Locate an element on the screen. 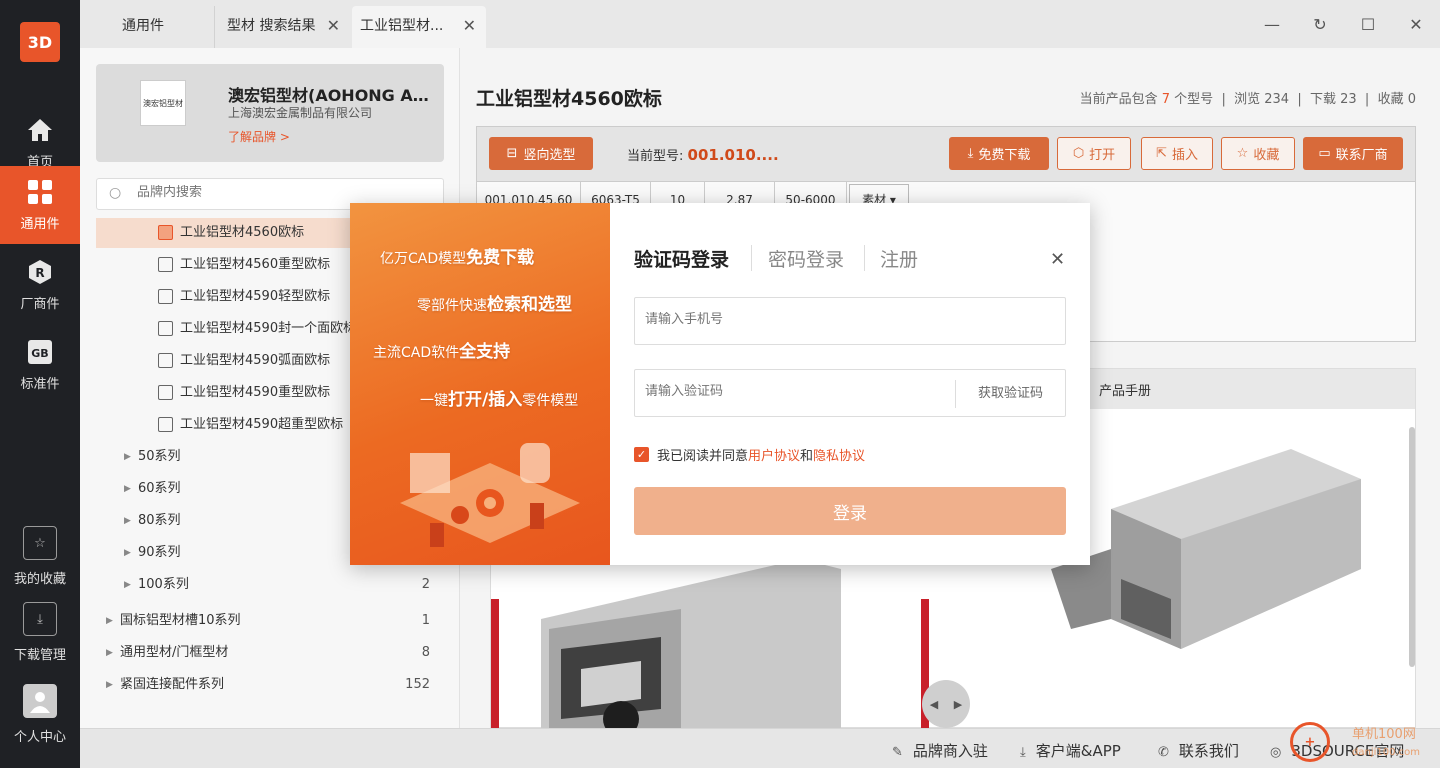 The height and width of the screenshot is (768, 1440). current-model-label: 当前型号: is located at coordinates (655, 156).